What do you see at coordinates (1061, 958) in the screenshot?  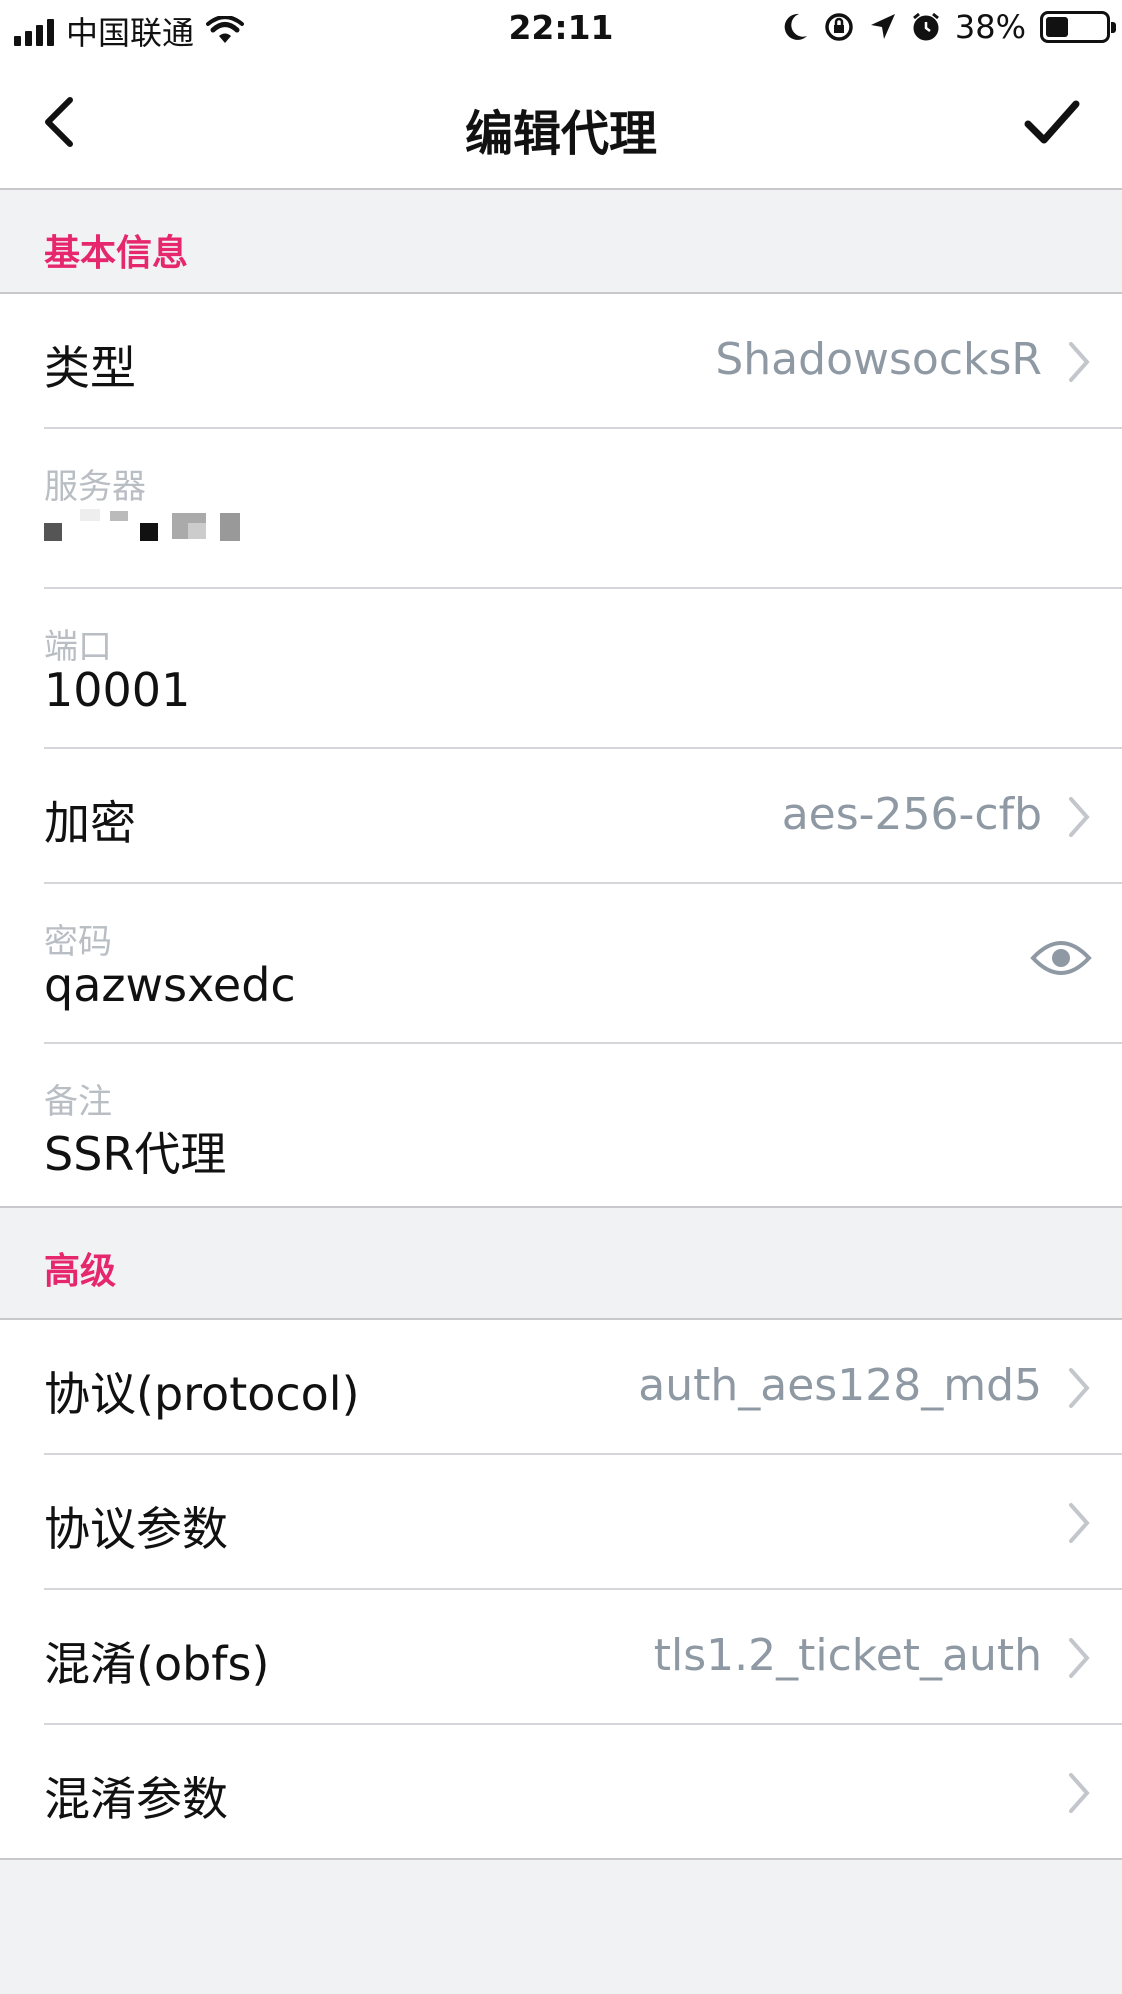 I see `eye-icon` at bounding box center [1061, 958].